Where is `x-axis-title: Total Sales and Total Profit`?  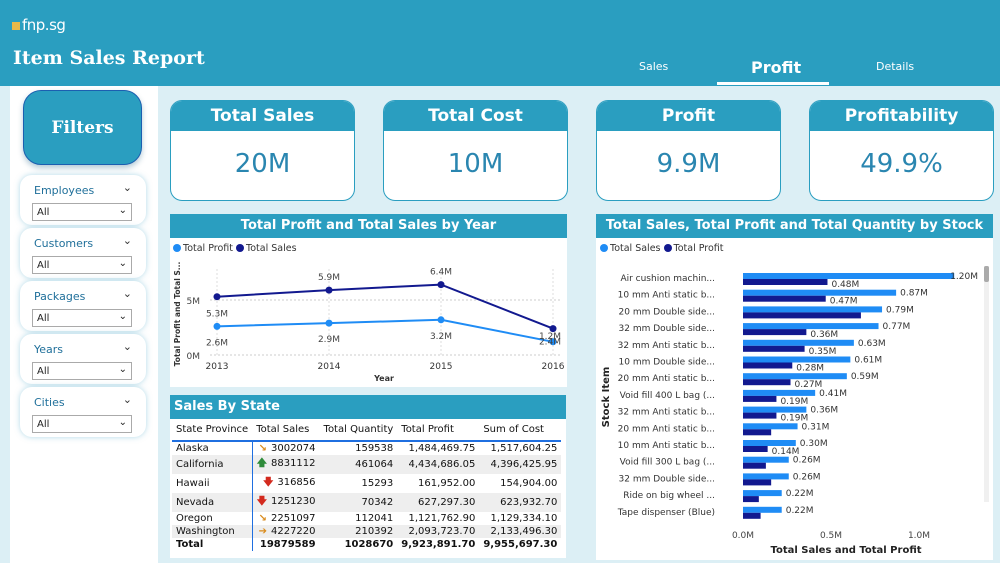
x-axis-title: Total Sales and Total Profit is located at coordinates (845, 550).